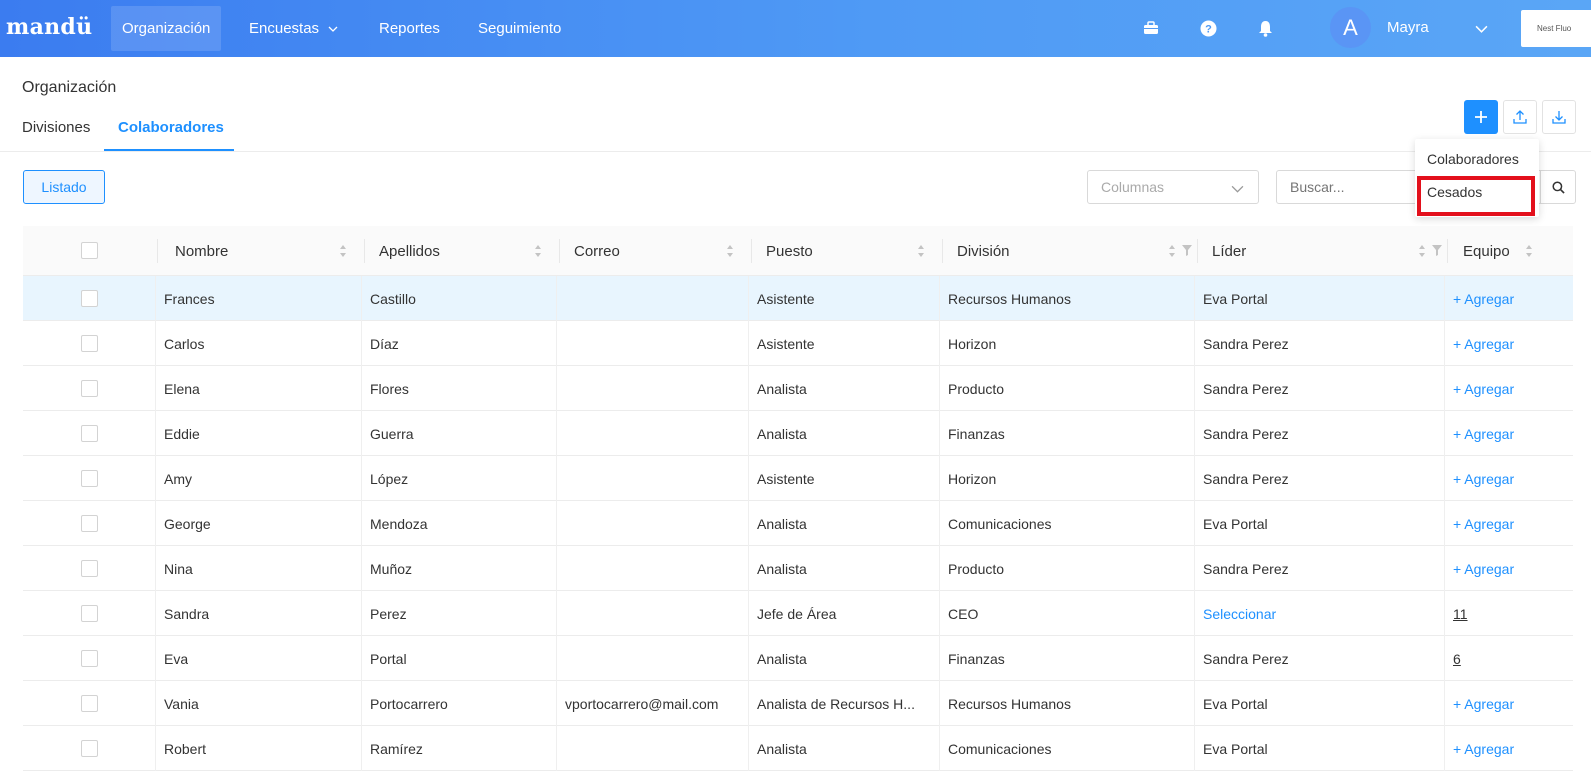 The height and width of the screenshot is (771, 1591). Describe the element at coordinates (1265, 28) in the screenshot. I see `bell-icon` at that location.